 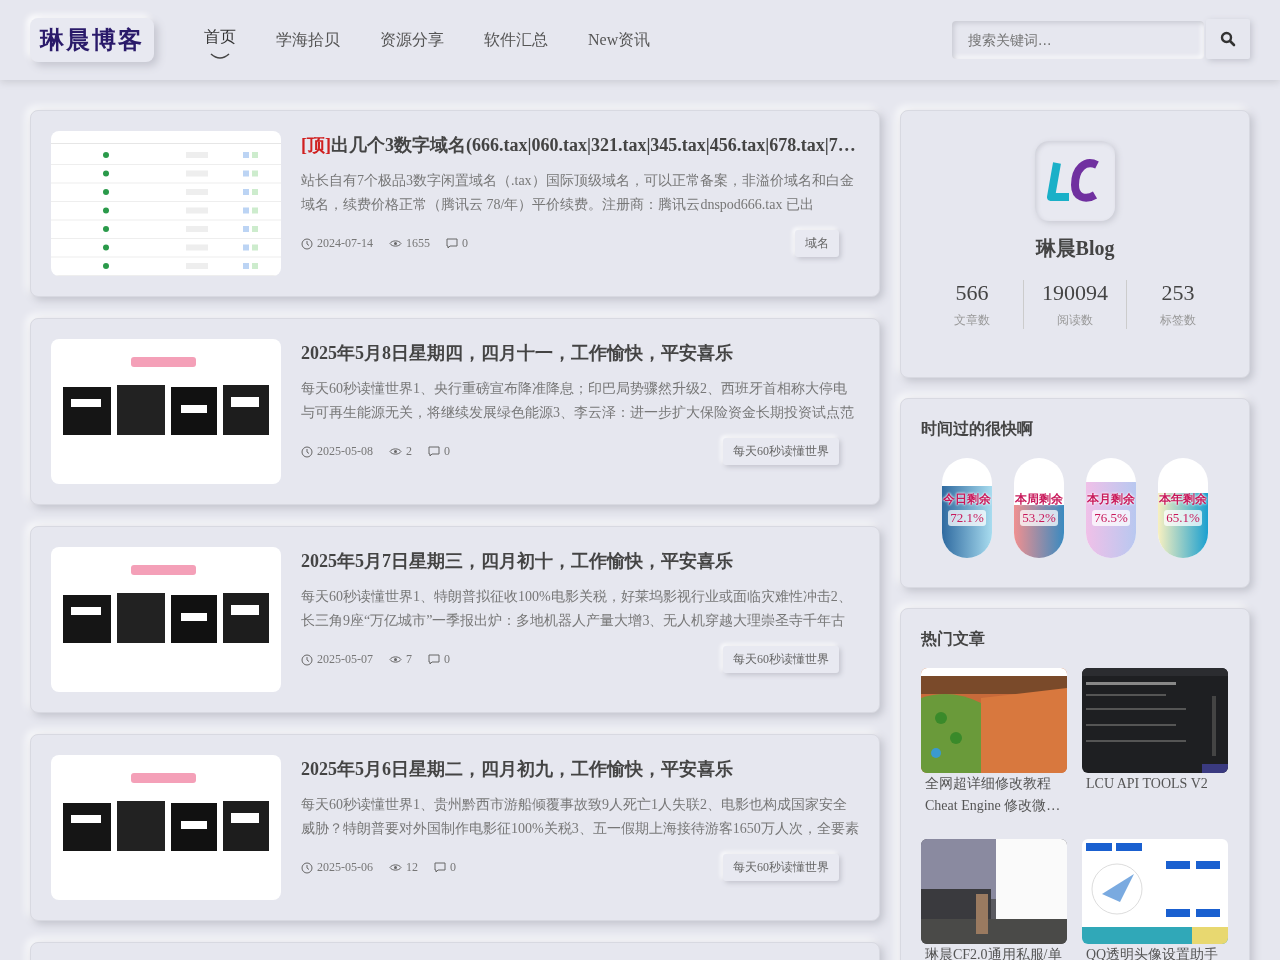 I want to click on stat-label: 标签数, so click(x=1178, y=320).